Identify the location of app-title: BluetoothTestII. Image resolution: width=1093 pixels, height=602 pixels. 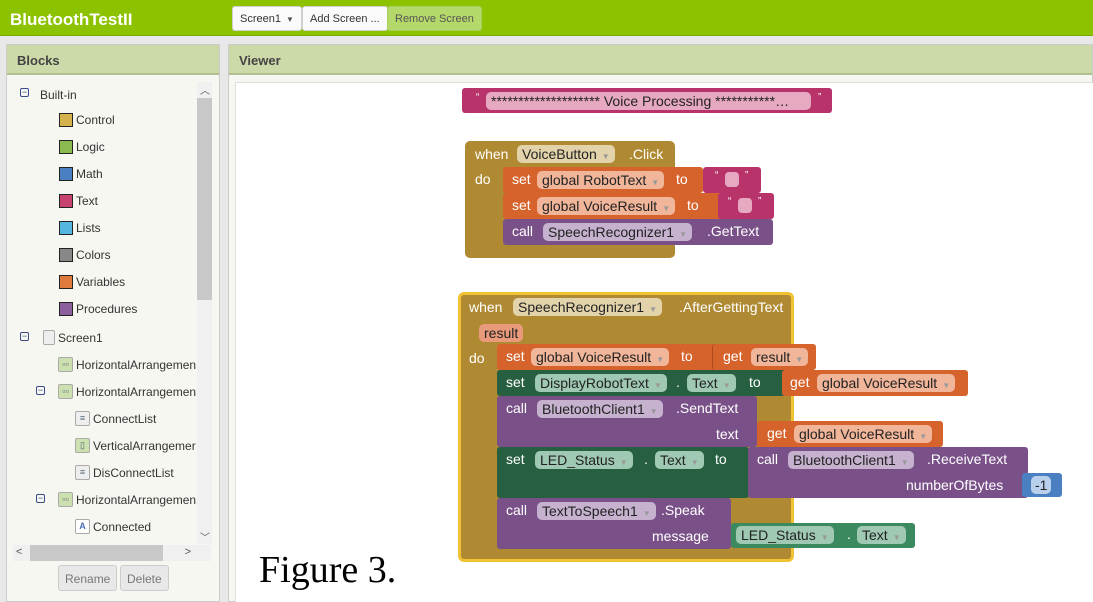
(71, 19).